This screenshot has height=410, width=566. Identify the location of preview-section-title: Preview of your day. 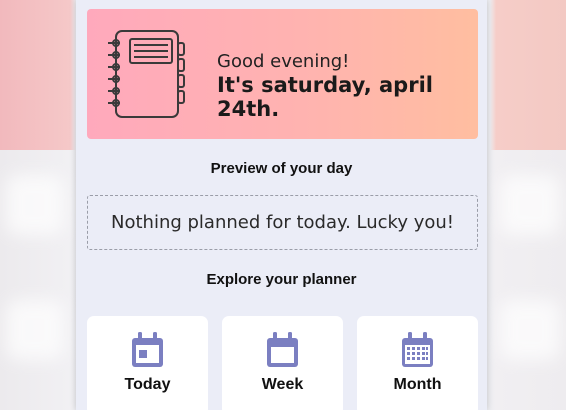
(281, 168).